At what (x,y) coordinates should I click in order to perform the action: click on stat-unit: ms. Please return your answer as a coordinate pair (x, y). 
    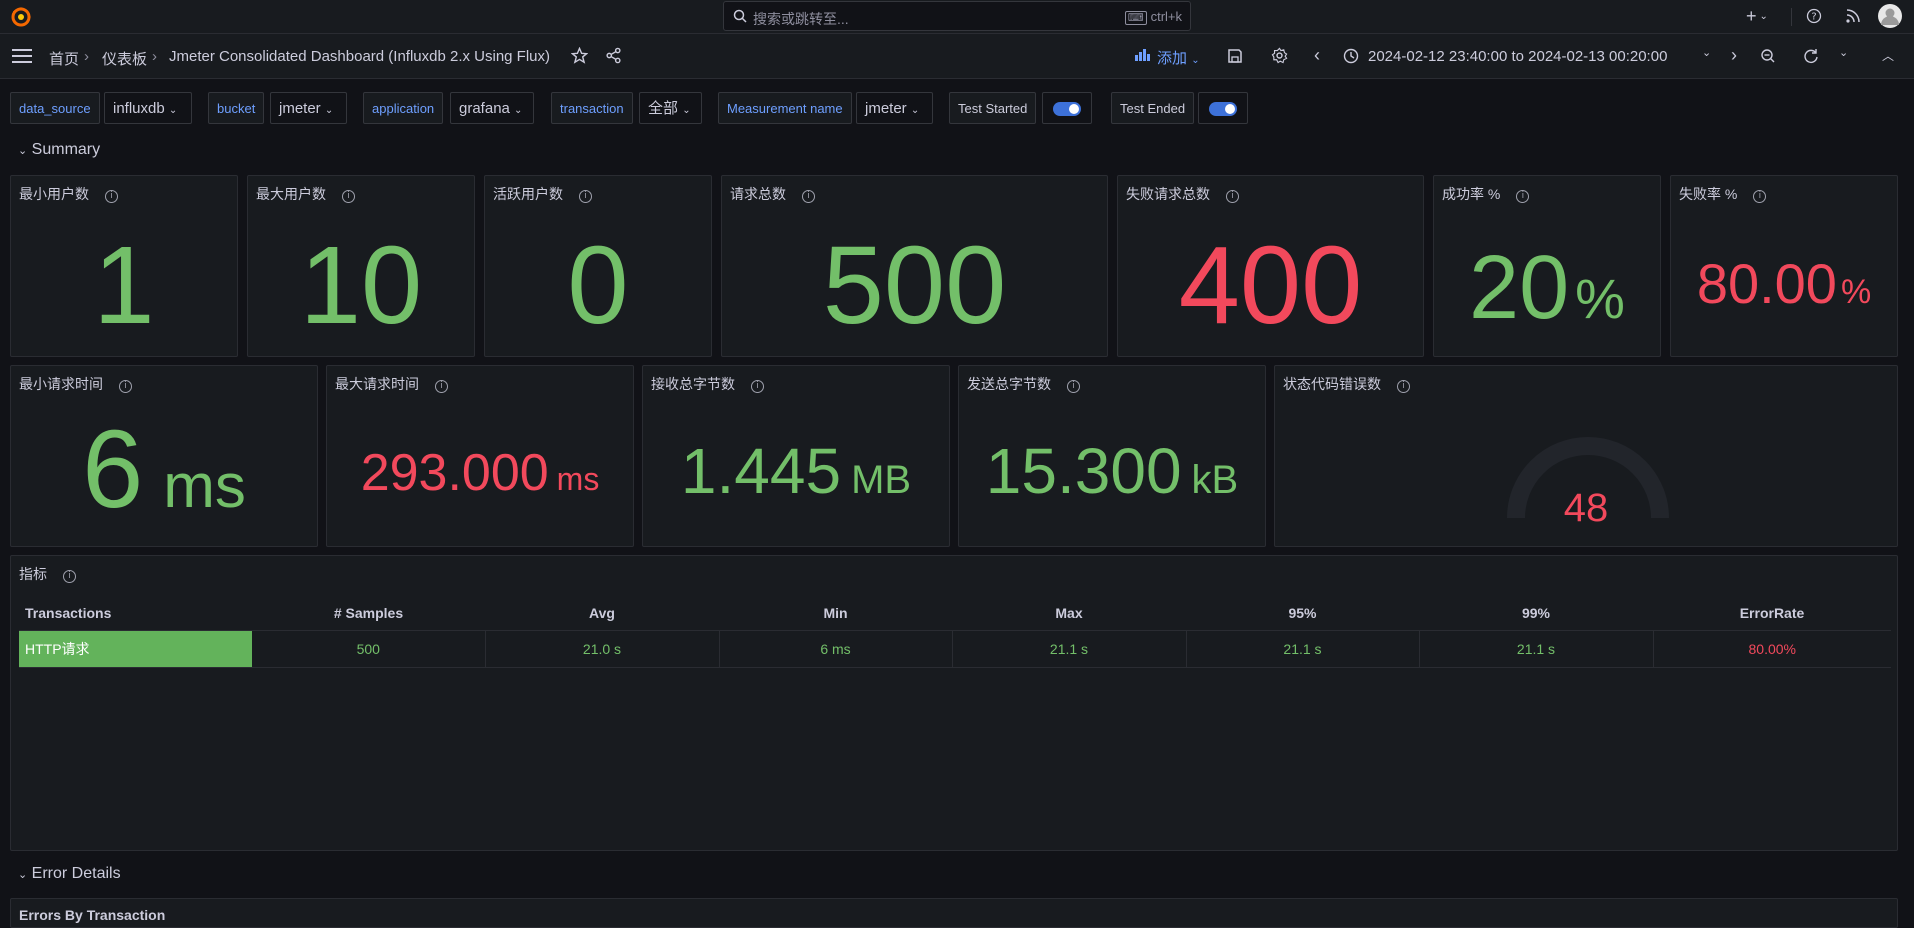
    Looking at the image, I should click on (578, 479).